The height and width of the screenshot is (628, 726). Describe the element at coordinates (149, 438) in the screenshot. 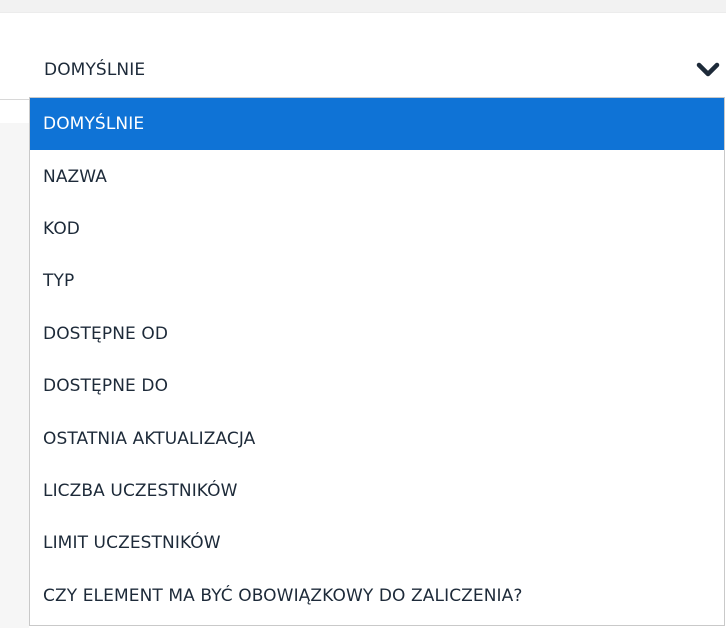

I see `dropdown-option-label: OSTATNIA AKTUALIZACJA` at that location.